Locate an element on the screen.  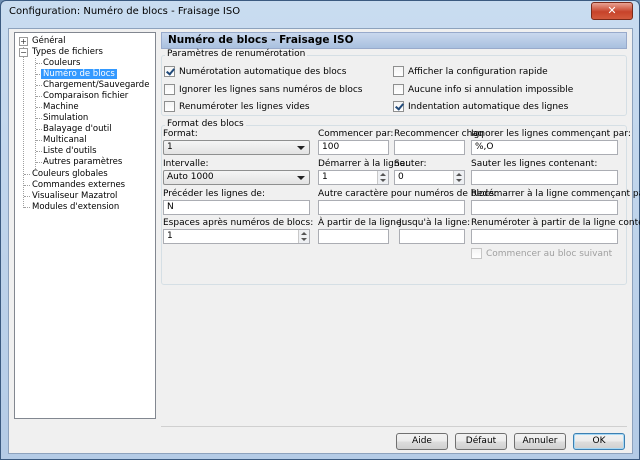
tree-item-tool-sweep: Balayage d'outil is located at coordinates (77, 129).